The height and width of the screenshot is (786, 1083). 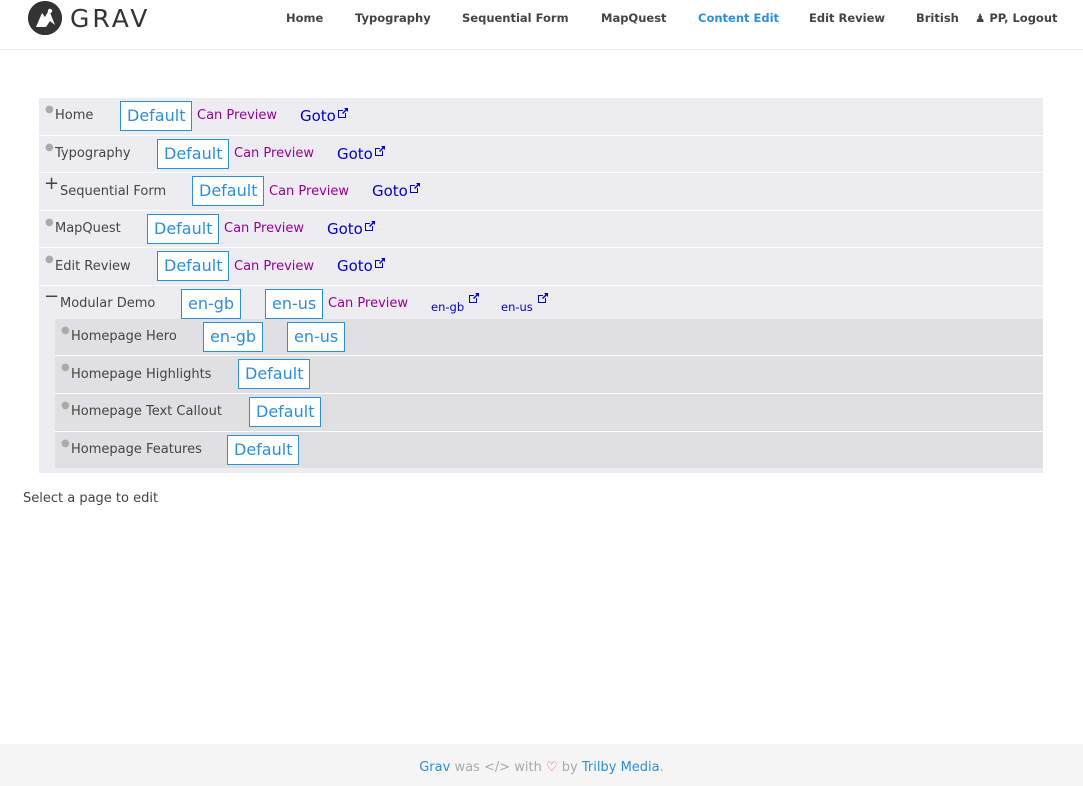 What do you see at coordinates (146, 411) in the screenshot?
I see `tree-row-title: Homepage Text Callout` at bounding box center [146, 411].